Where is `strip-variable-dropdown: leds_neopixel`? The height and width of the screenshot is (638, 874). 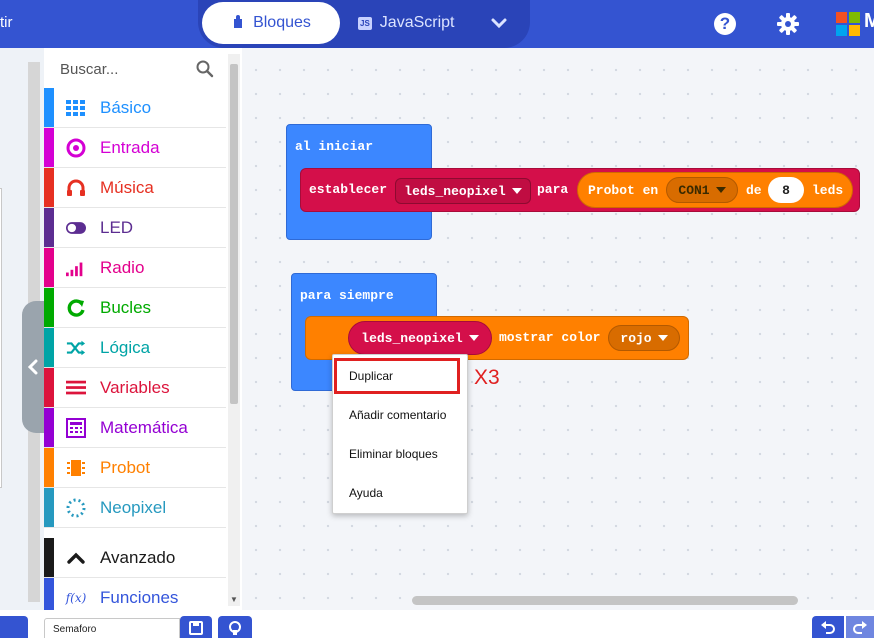
strip-variable-dropdown: leds_neopixel is located at coordinates (420, 338).